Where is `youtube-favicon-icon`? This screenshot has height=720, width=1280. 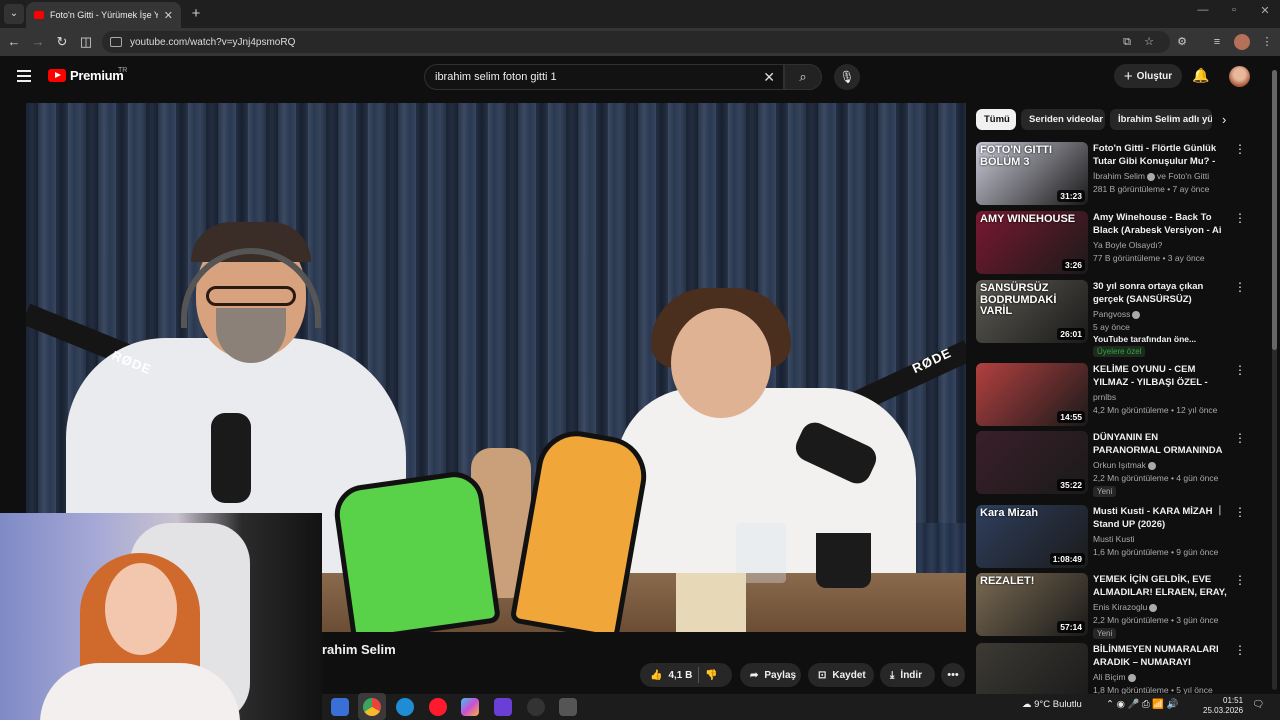 youtube-favicon-icon is located at coordinates (39, 15).